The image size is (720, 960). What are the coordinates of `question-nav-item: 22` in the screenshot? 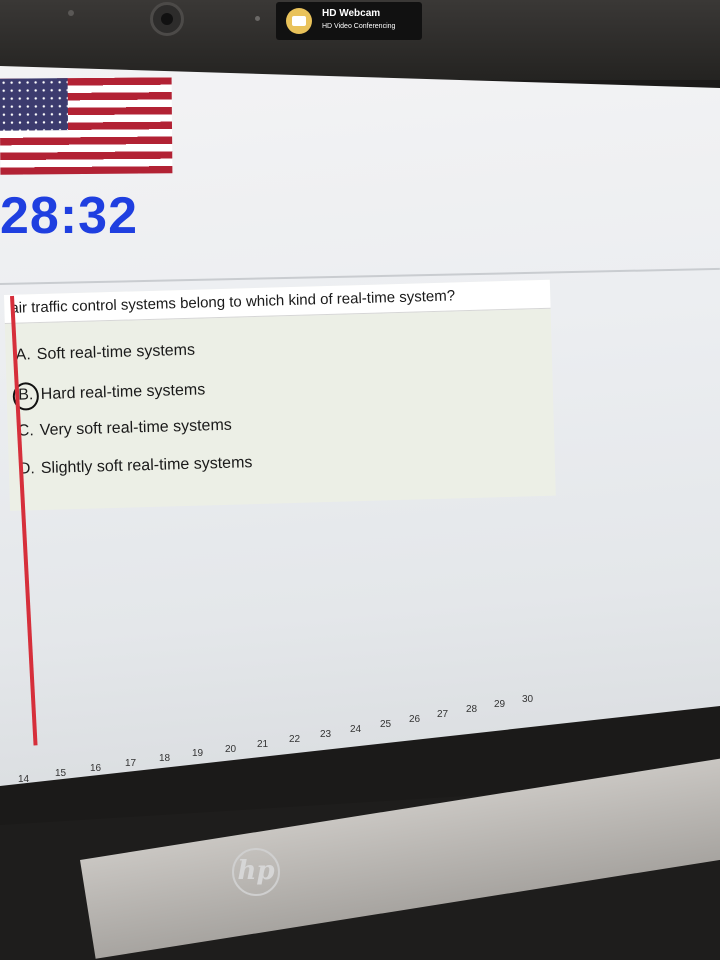 It's located at (294, 739).